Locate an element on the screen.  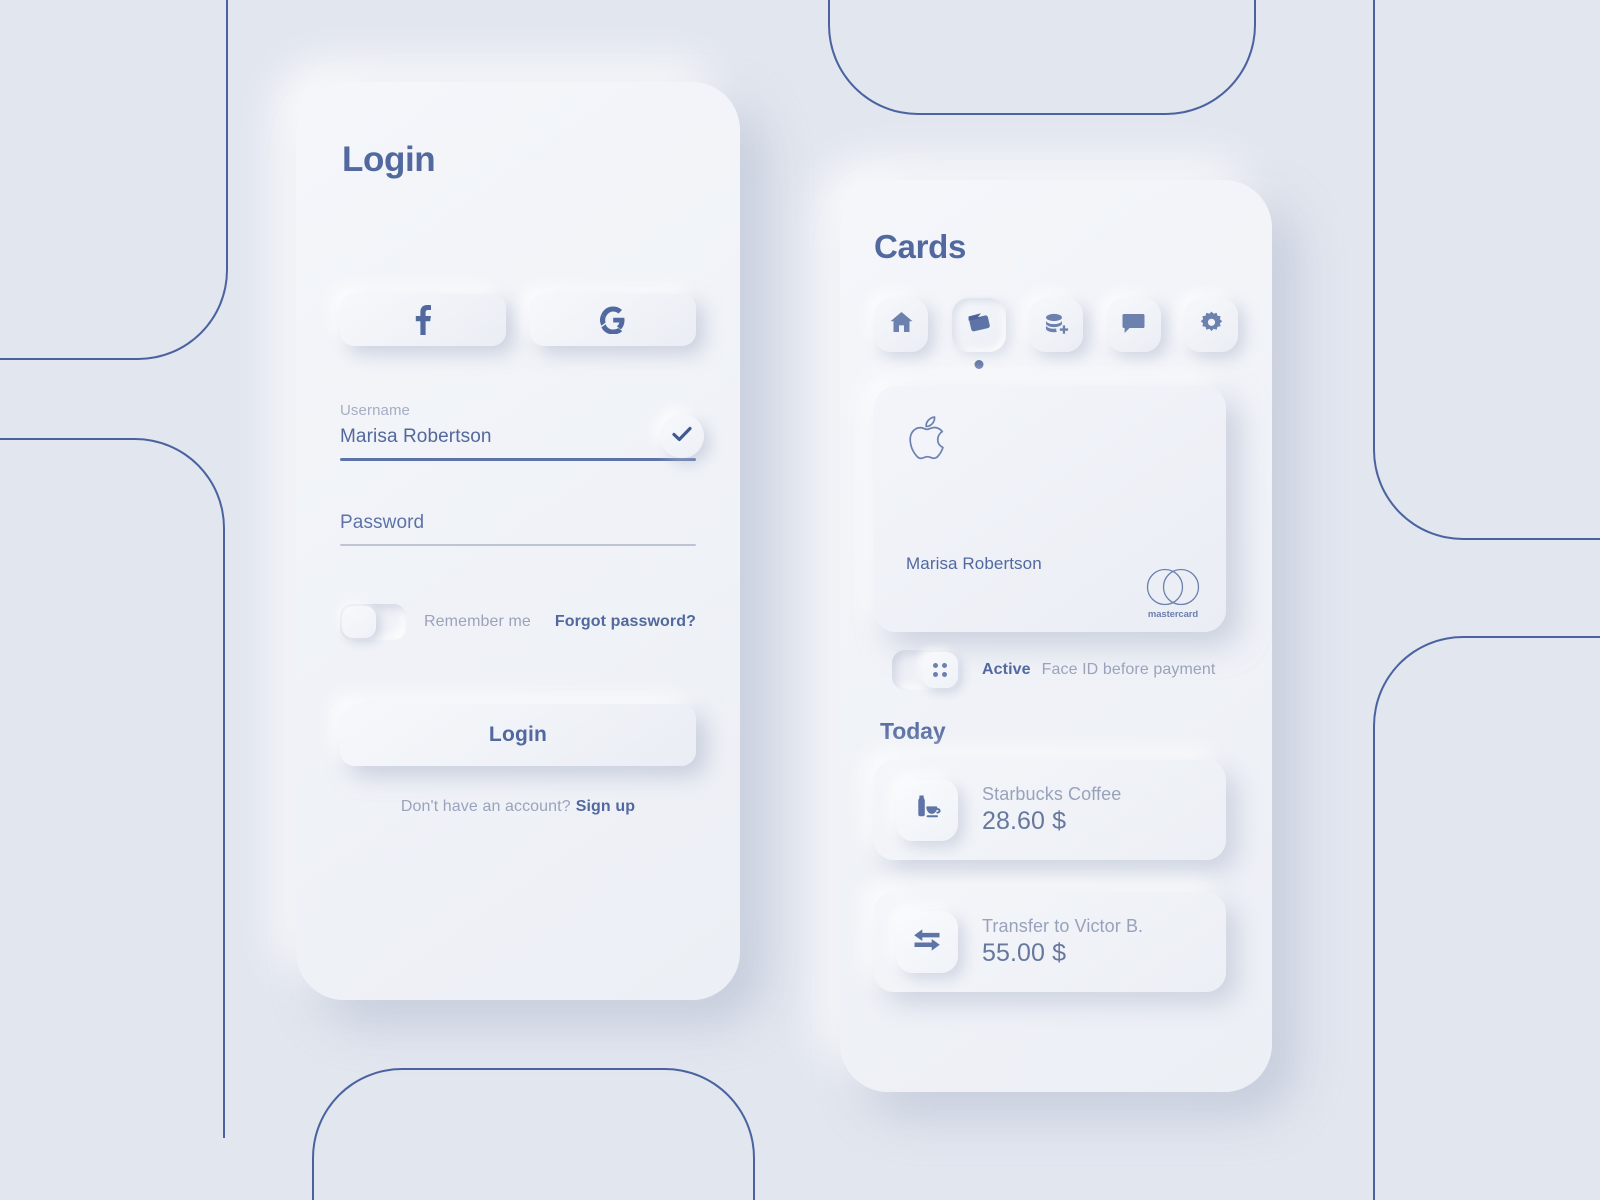
mastercard-logo: mastercard is located at coordinates (1173, 594).